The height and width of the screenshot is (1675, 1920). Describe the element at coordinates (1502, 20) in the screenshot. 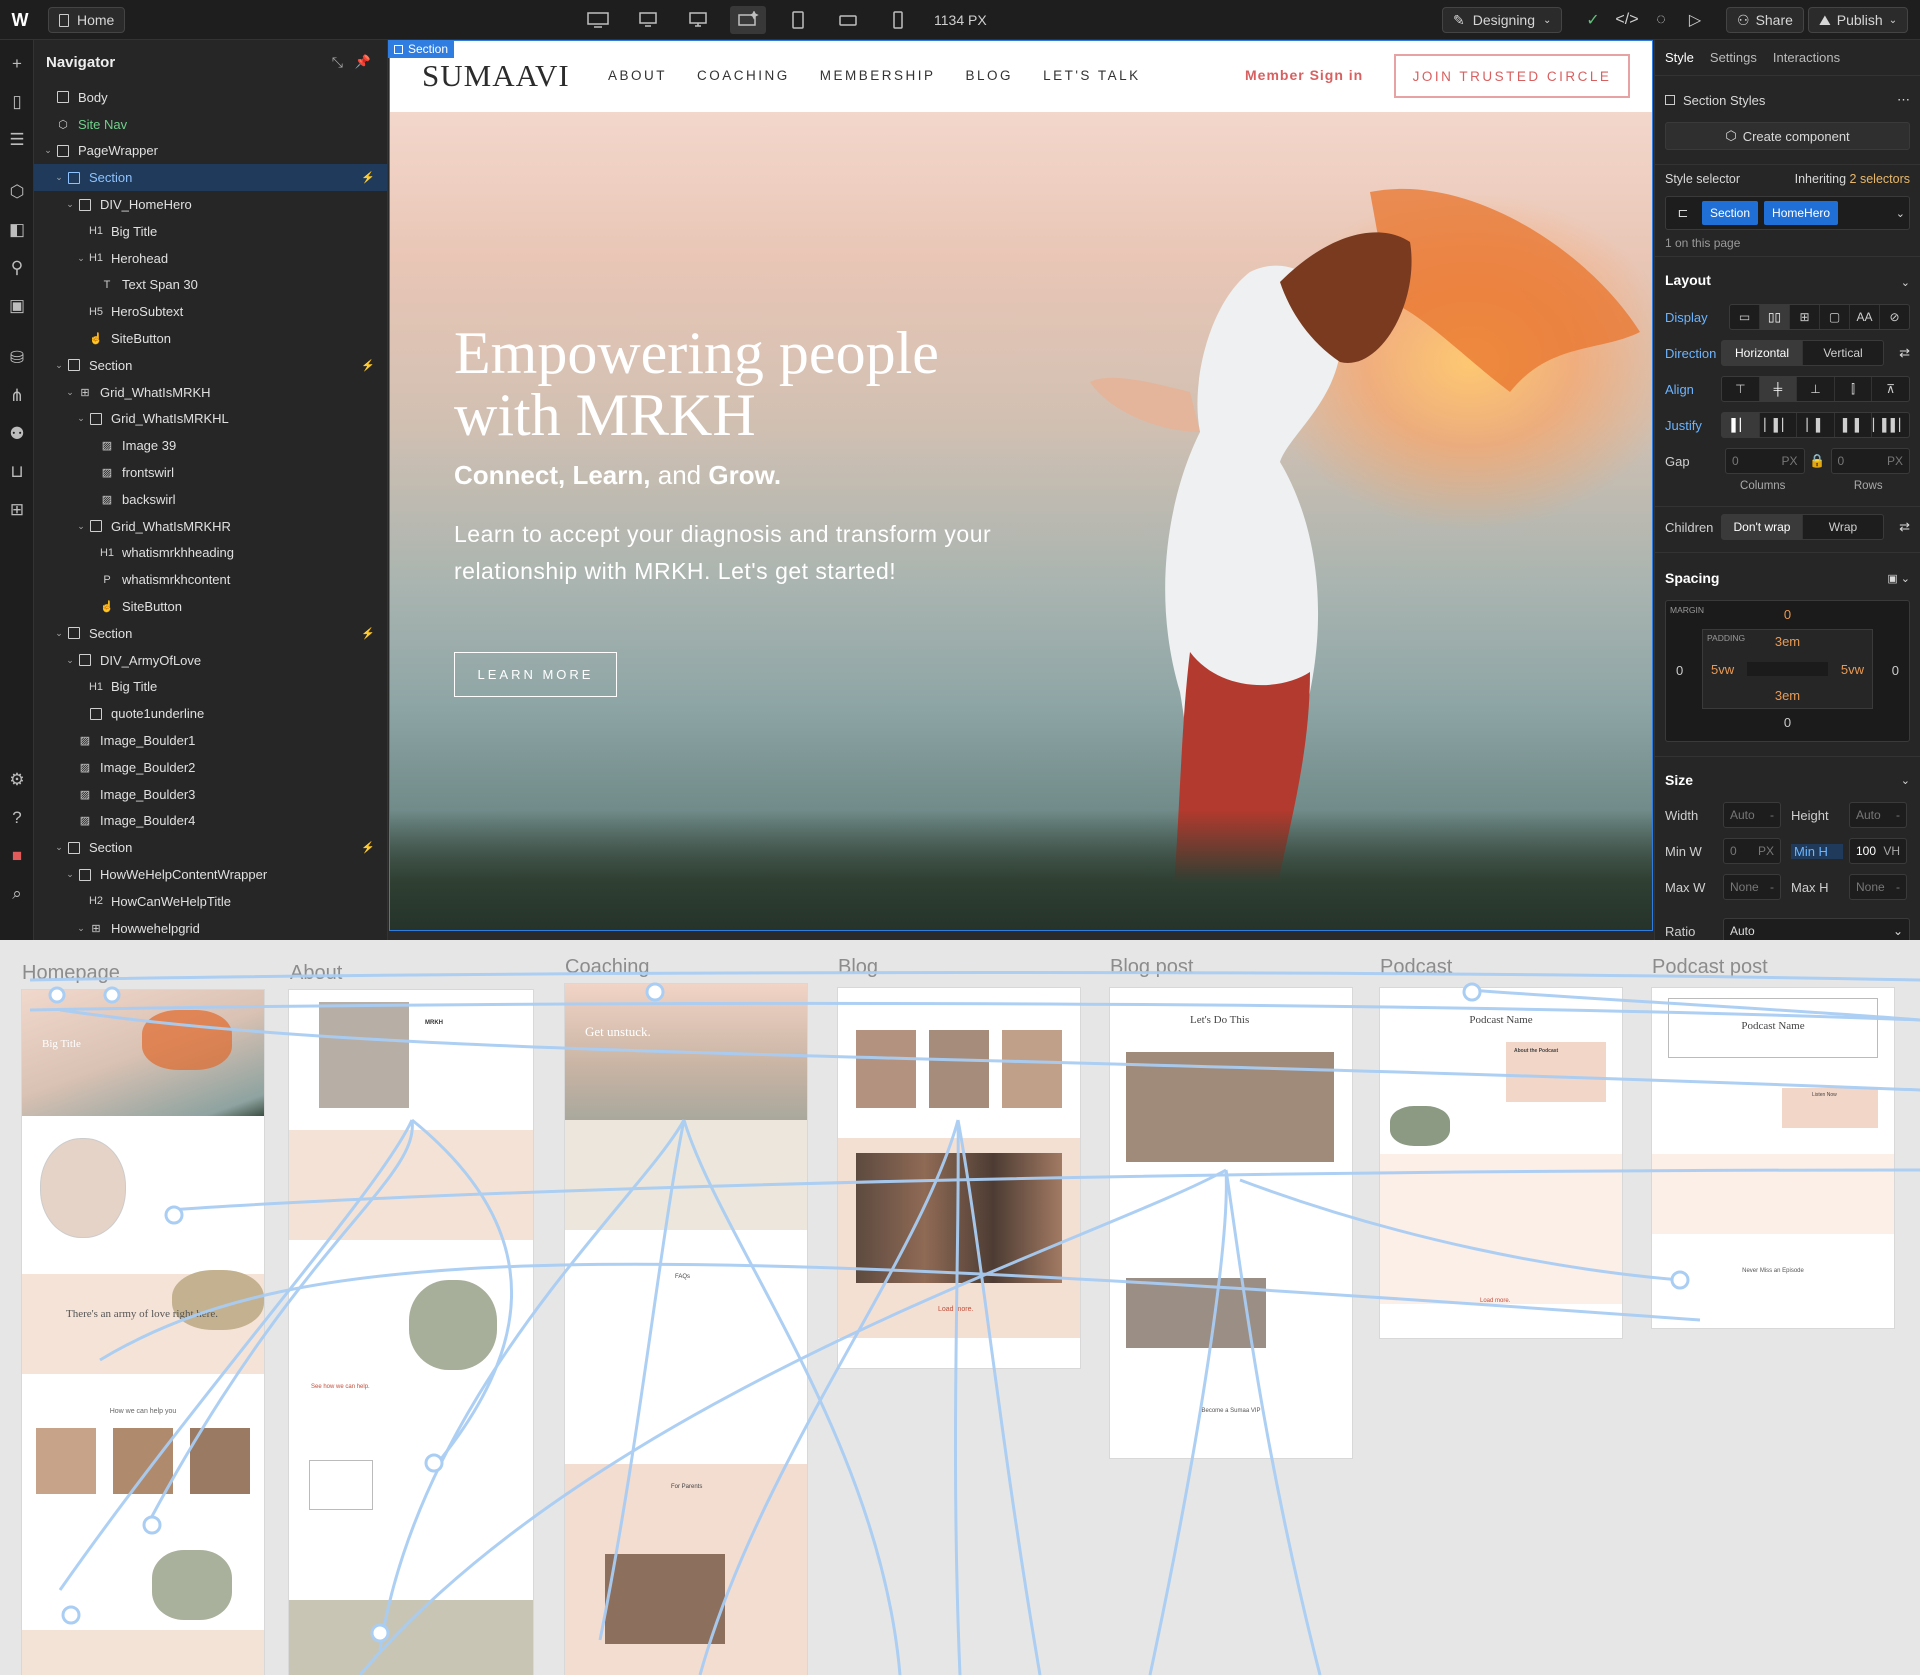

I see `mode-dropdown: ✎ Designing ⌄` at that location.